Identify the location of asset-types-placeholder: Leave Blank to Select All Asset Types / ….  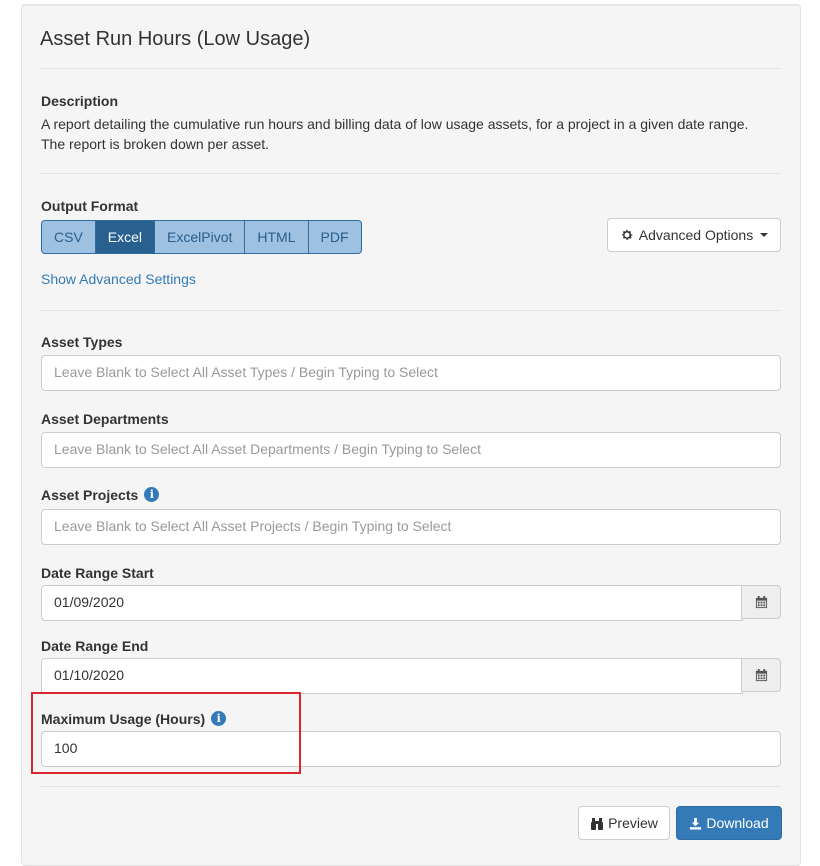
(246, 372).